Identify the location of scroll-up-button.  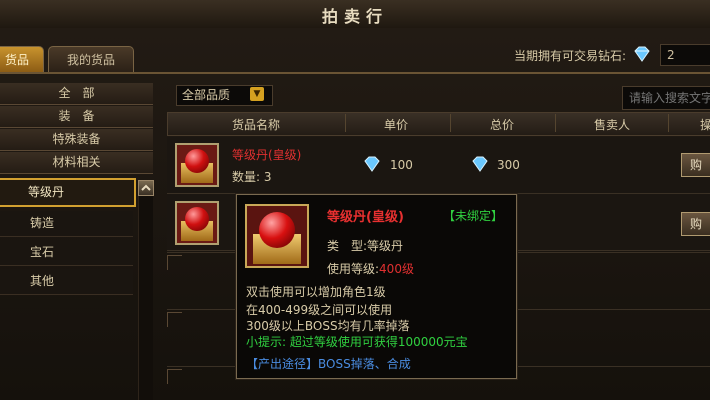
(146, 188).